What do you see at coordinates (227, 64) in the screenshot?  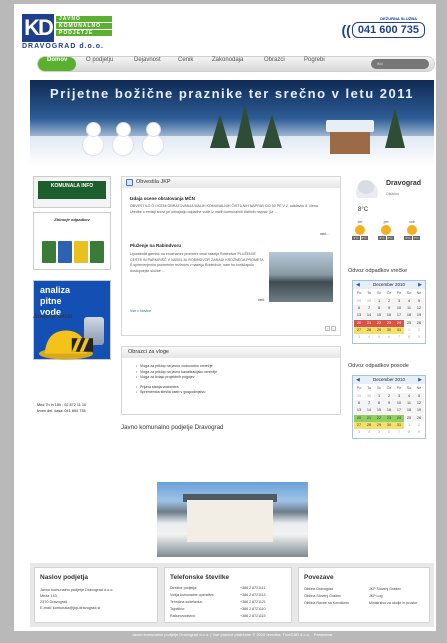 I see `nav-zakonodaja: Zakonodaja` at bounding box center [227, 64].